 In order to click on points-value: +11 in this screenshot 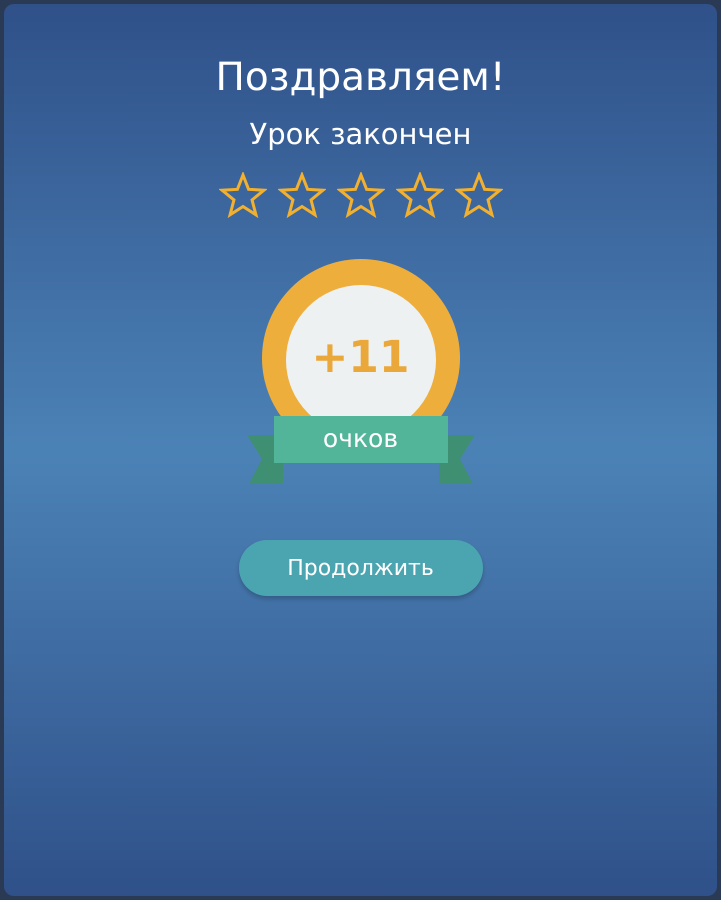, I will do `click(360, 358)`.